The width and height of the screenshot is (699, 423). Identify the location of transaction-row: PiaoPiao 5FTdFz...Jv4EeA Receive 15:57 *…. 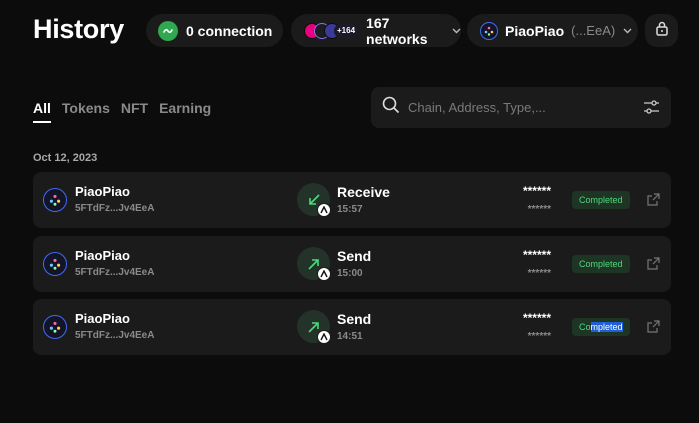
(352, 200).